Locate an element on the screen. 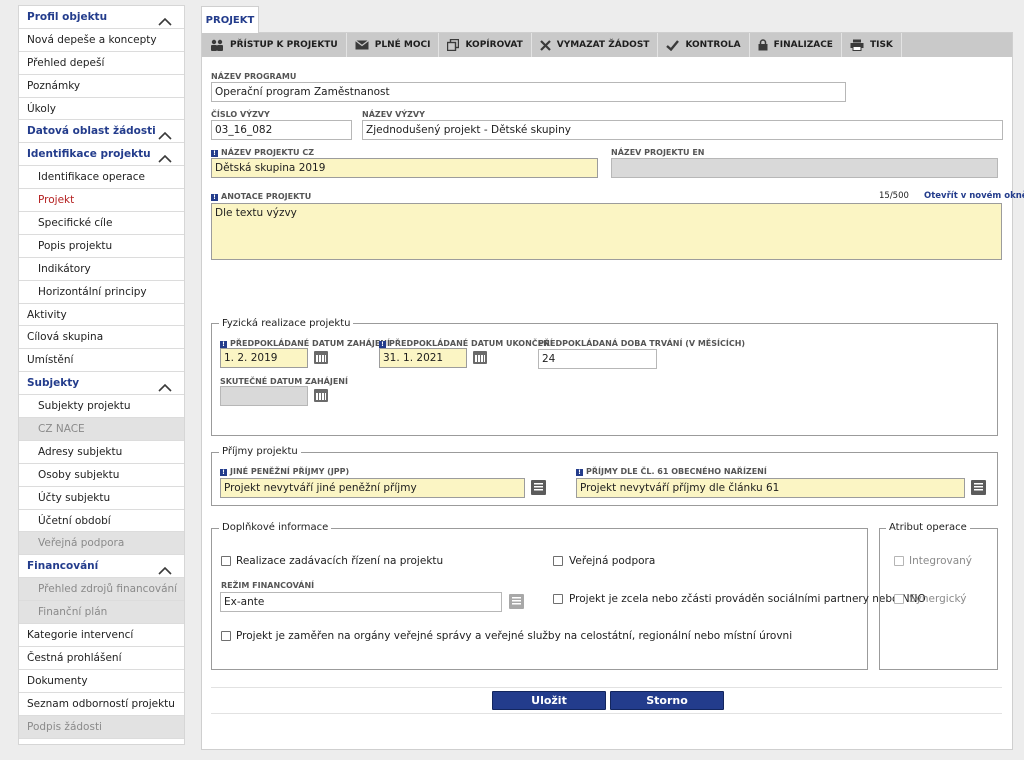 Image resolution: width=1024 pixels, height=760 pixels. jpp-label: JINÉ PENĚŽNÍ PŘÍJMY (JPP) is located at coordinates (284, 471).